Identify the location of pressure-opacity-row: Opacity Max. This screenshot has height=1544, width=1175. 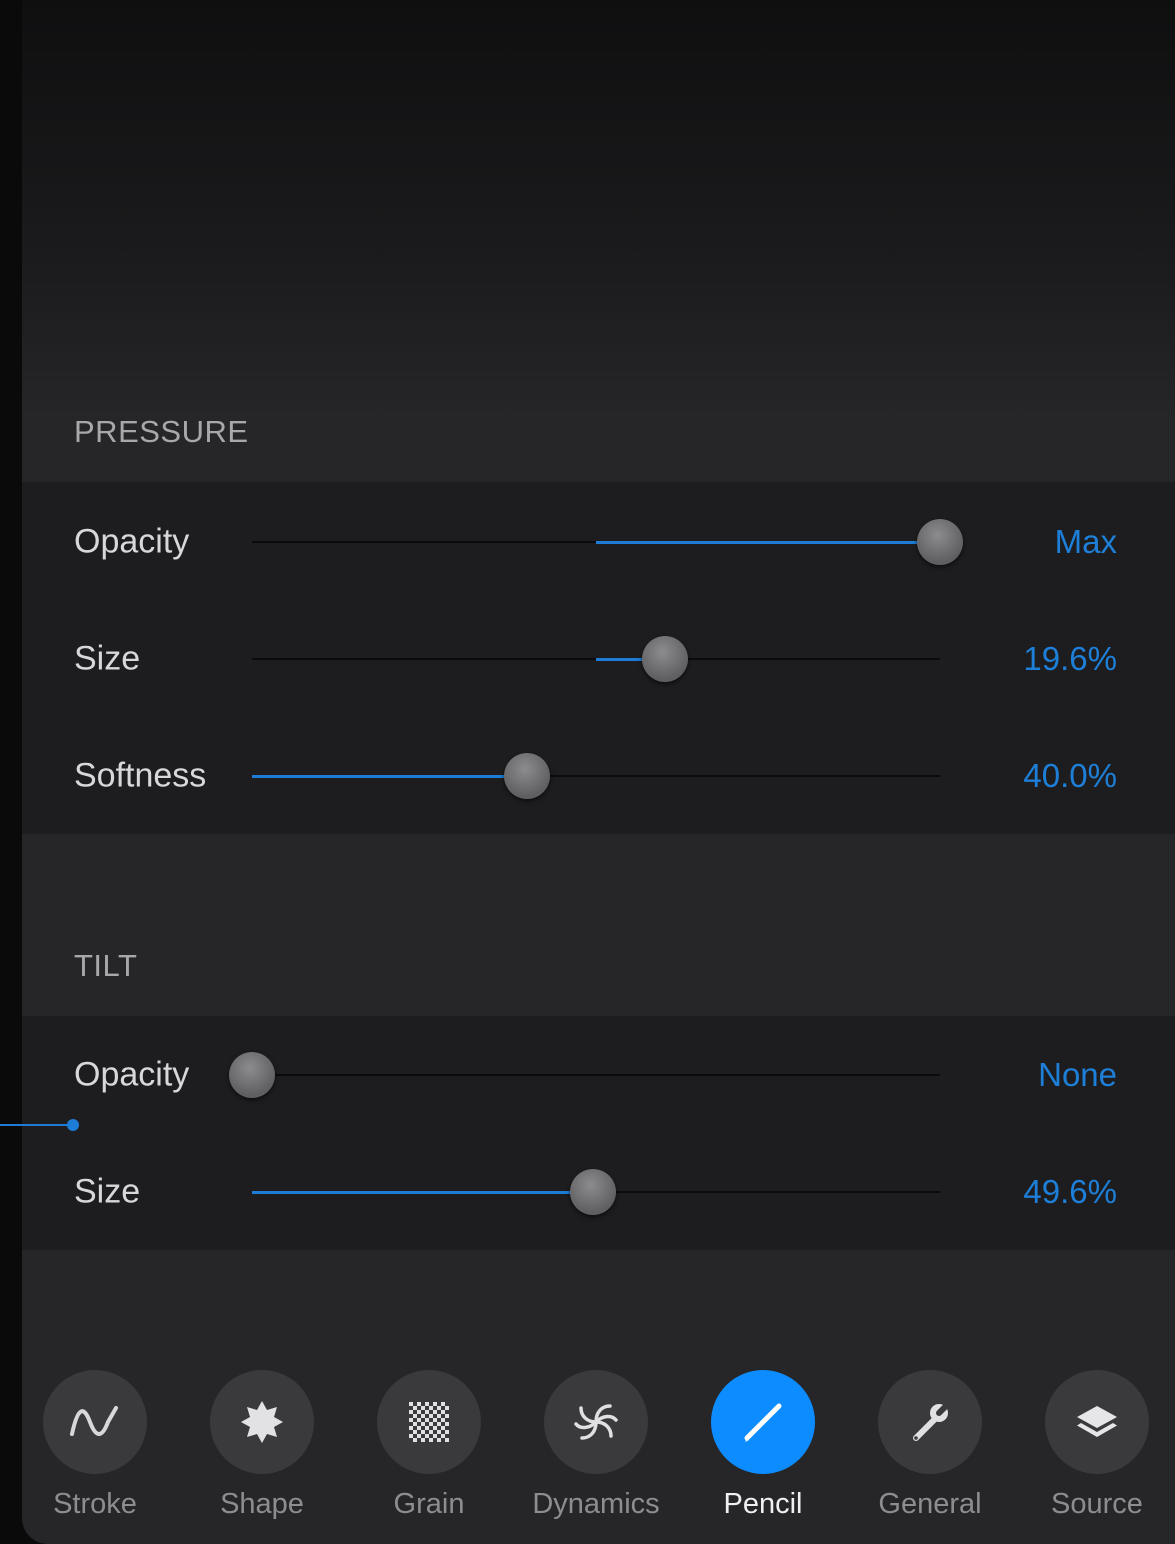
(598, 542).